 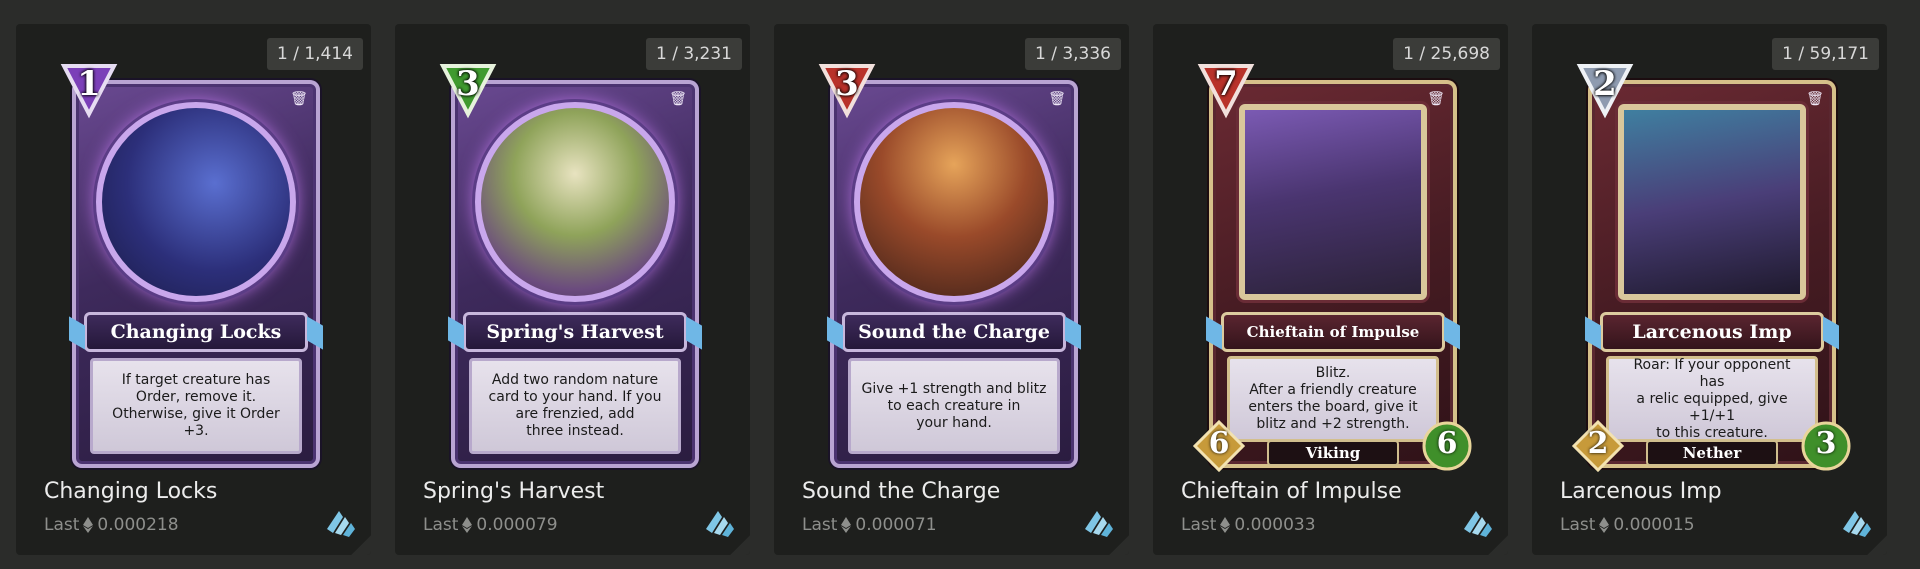 What do you see at coordinates (1825, 54) in the screenshot?
I see `supply-badge: 1 / 59,171` at bounding box center [1825, 54].